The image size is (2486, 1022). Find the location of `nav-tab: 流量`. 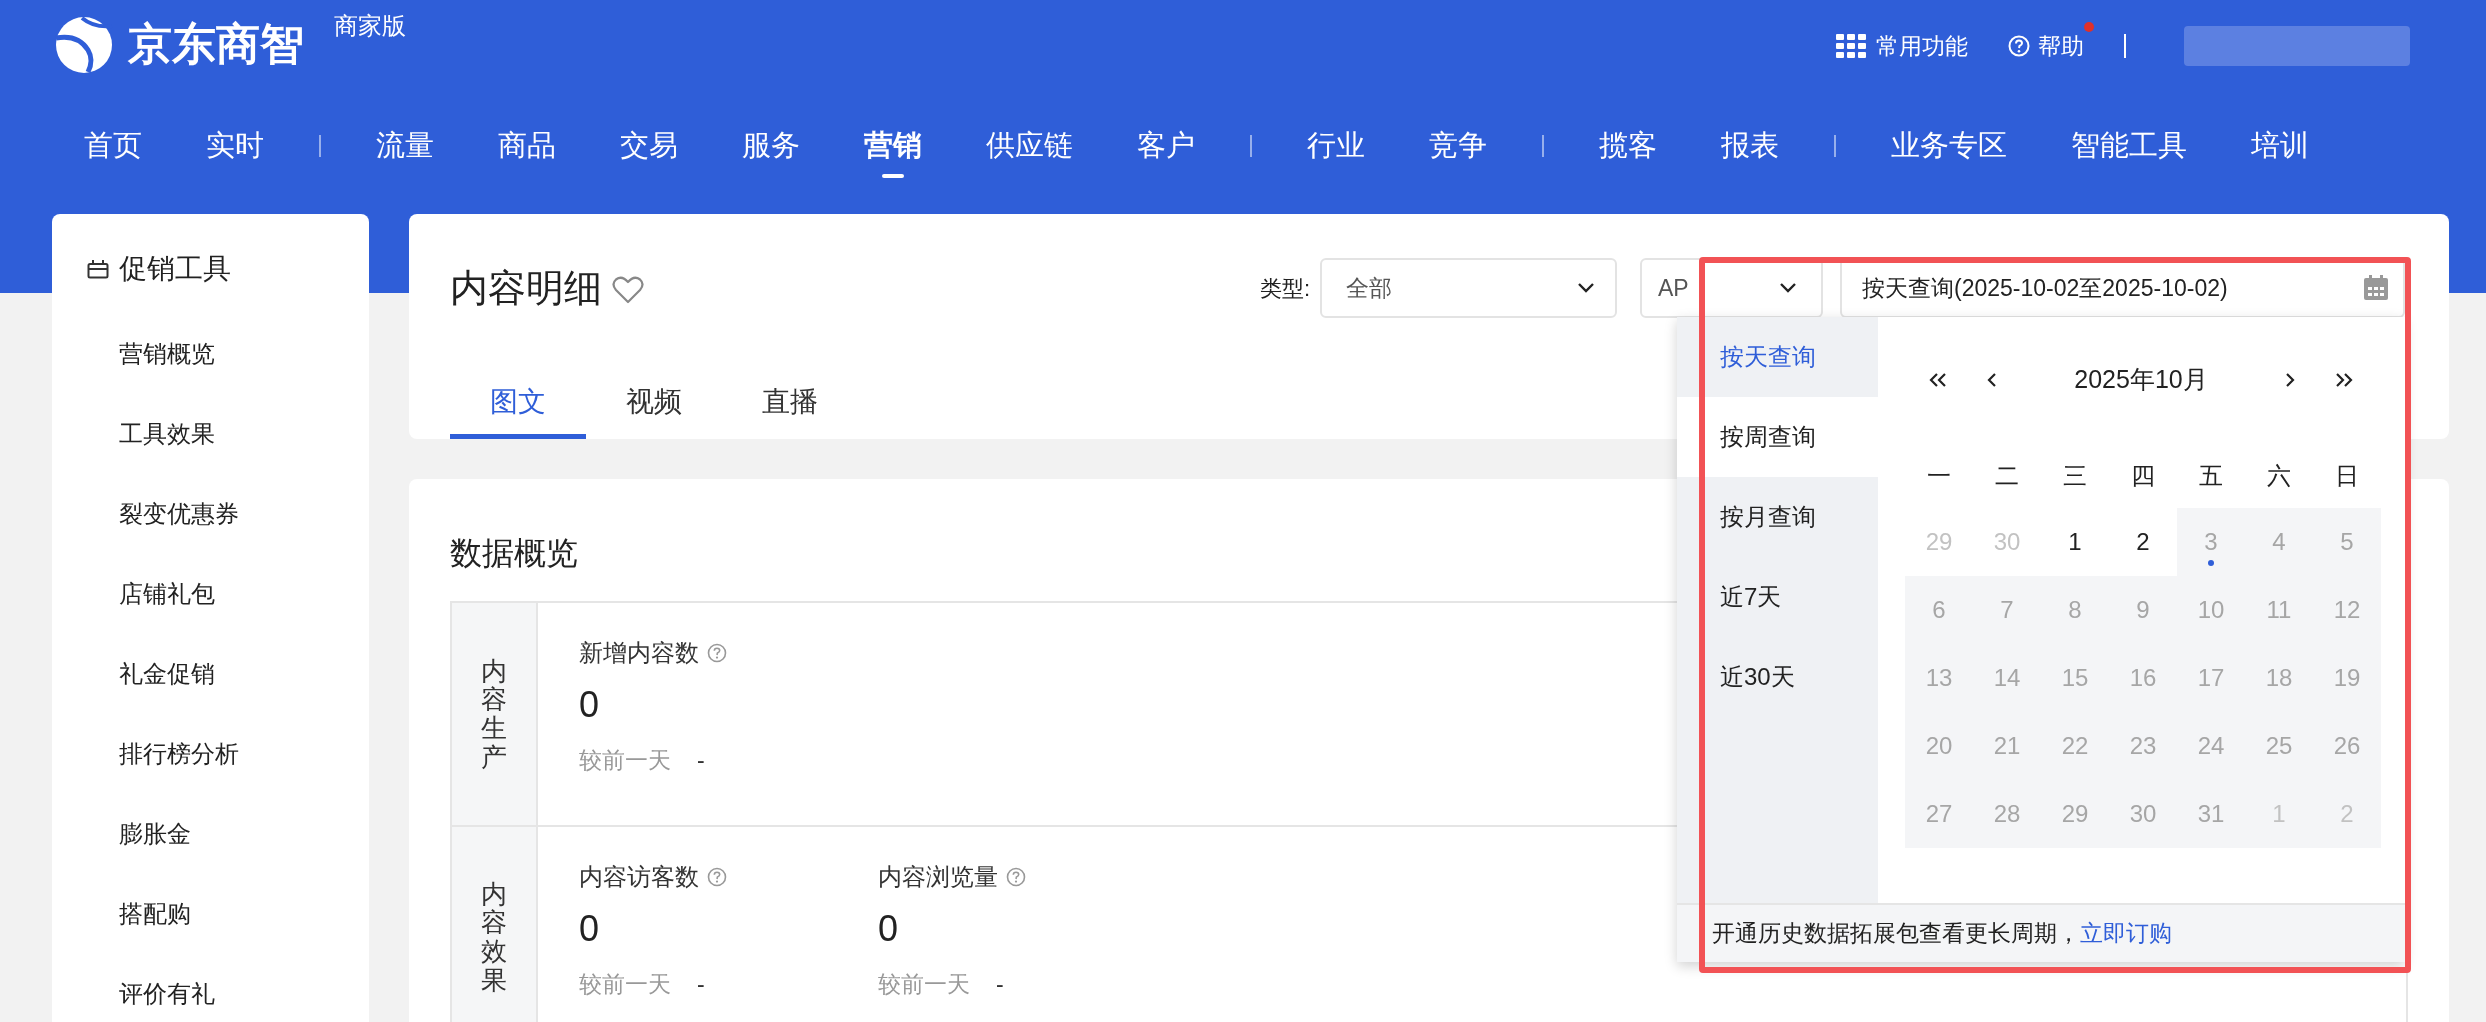

nav-tab: 流量 is located at coordinates (405, 146).